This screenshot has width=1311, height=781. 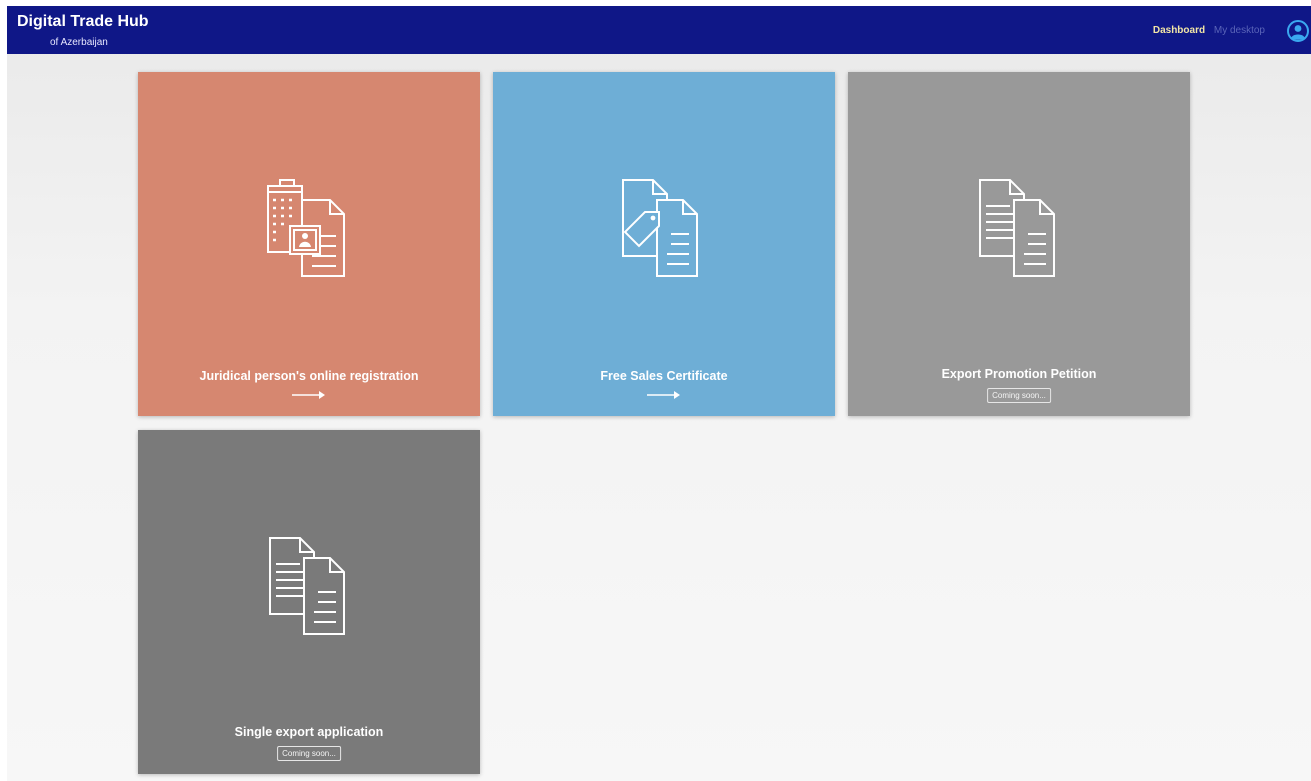 What do you see at coordinates (1209, 30) in the screenshot?
I see `top-nav: Dashboard My desktop` at bounding box center [1209, 30].